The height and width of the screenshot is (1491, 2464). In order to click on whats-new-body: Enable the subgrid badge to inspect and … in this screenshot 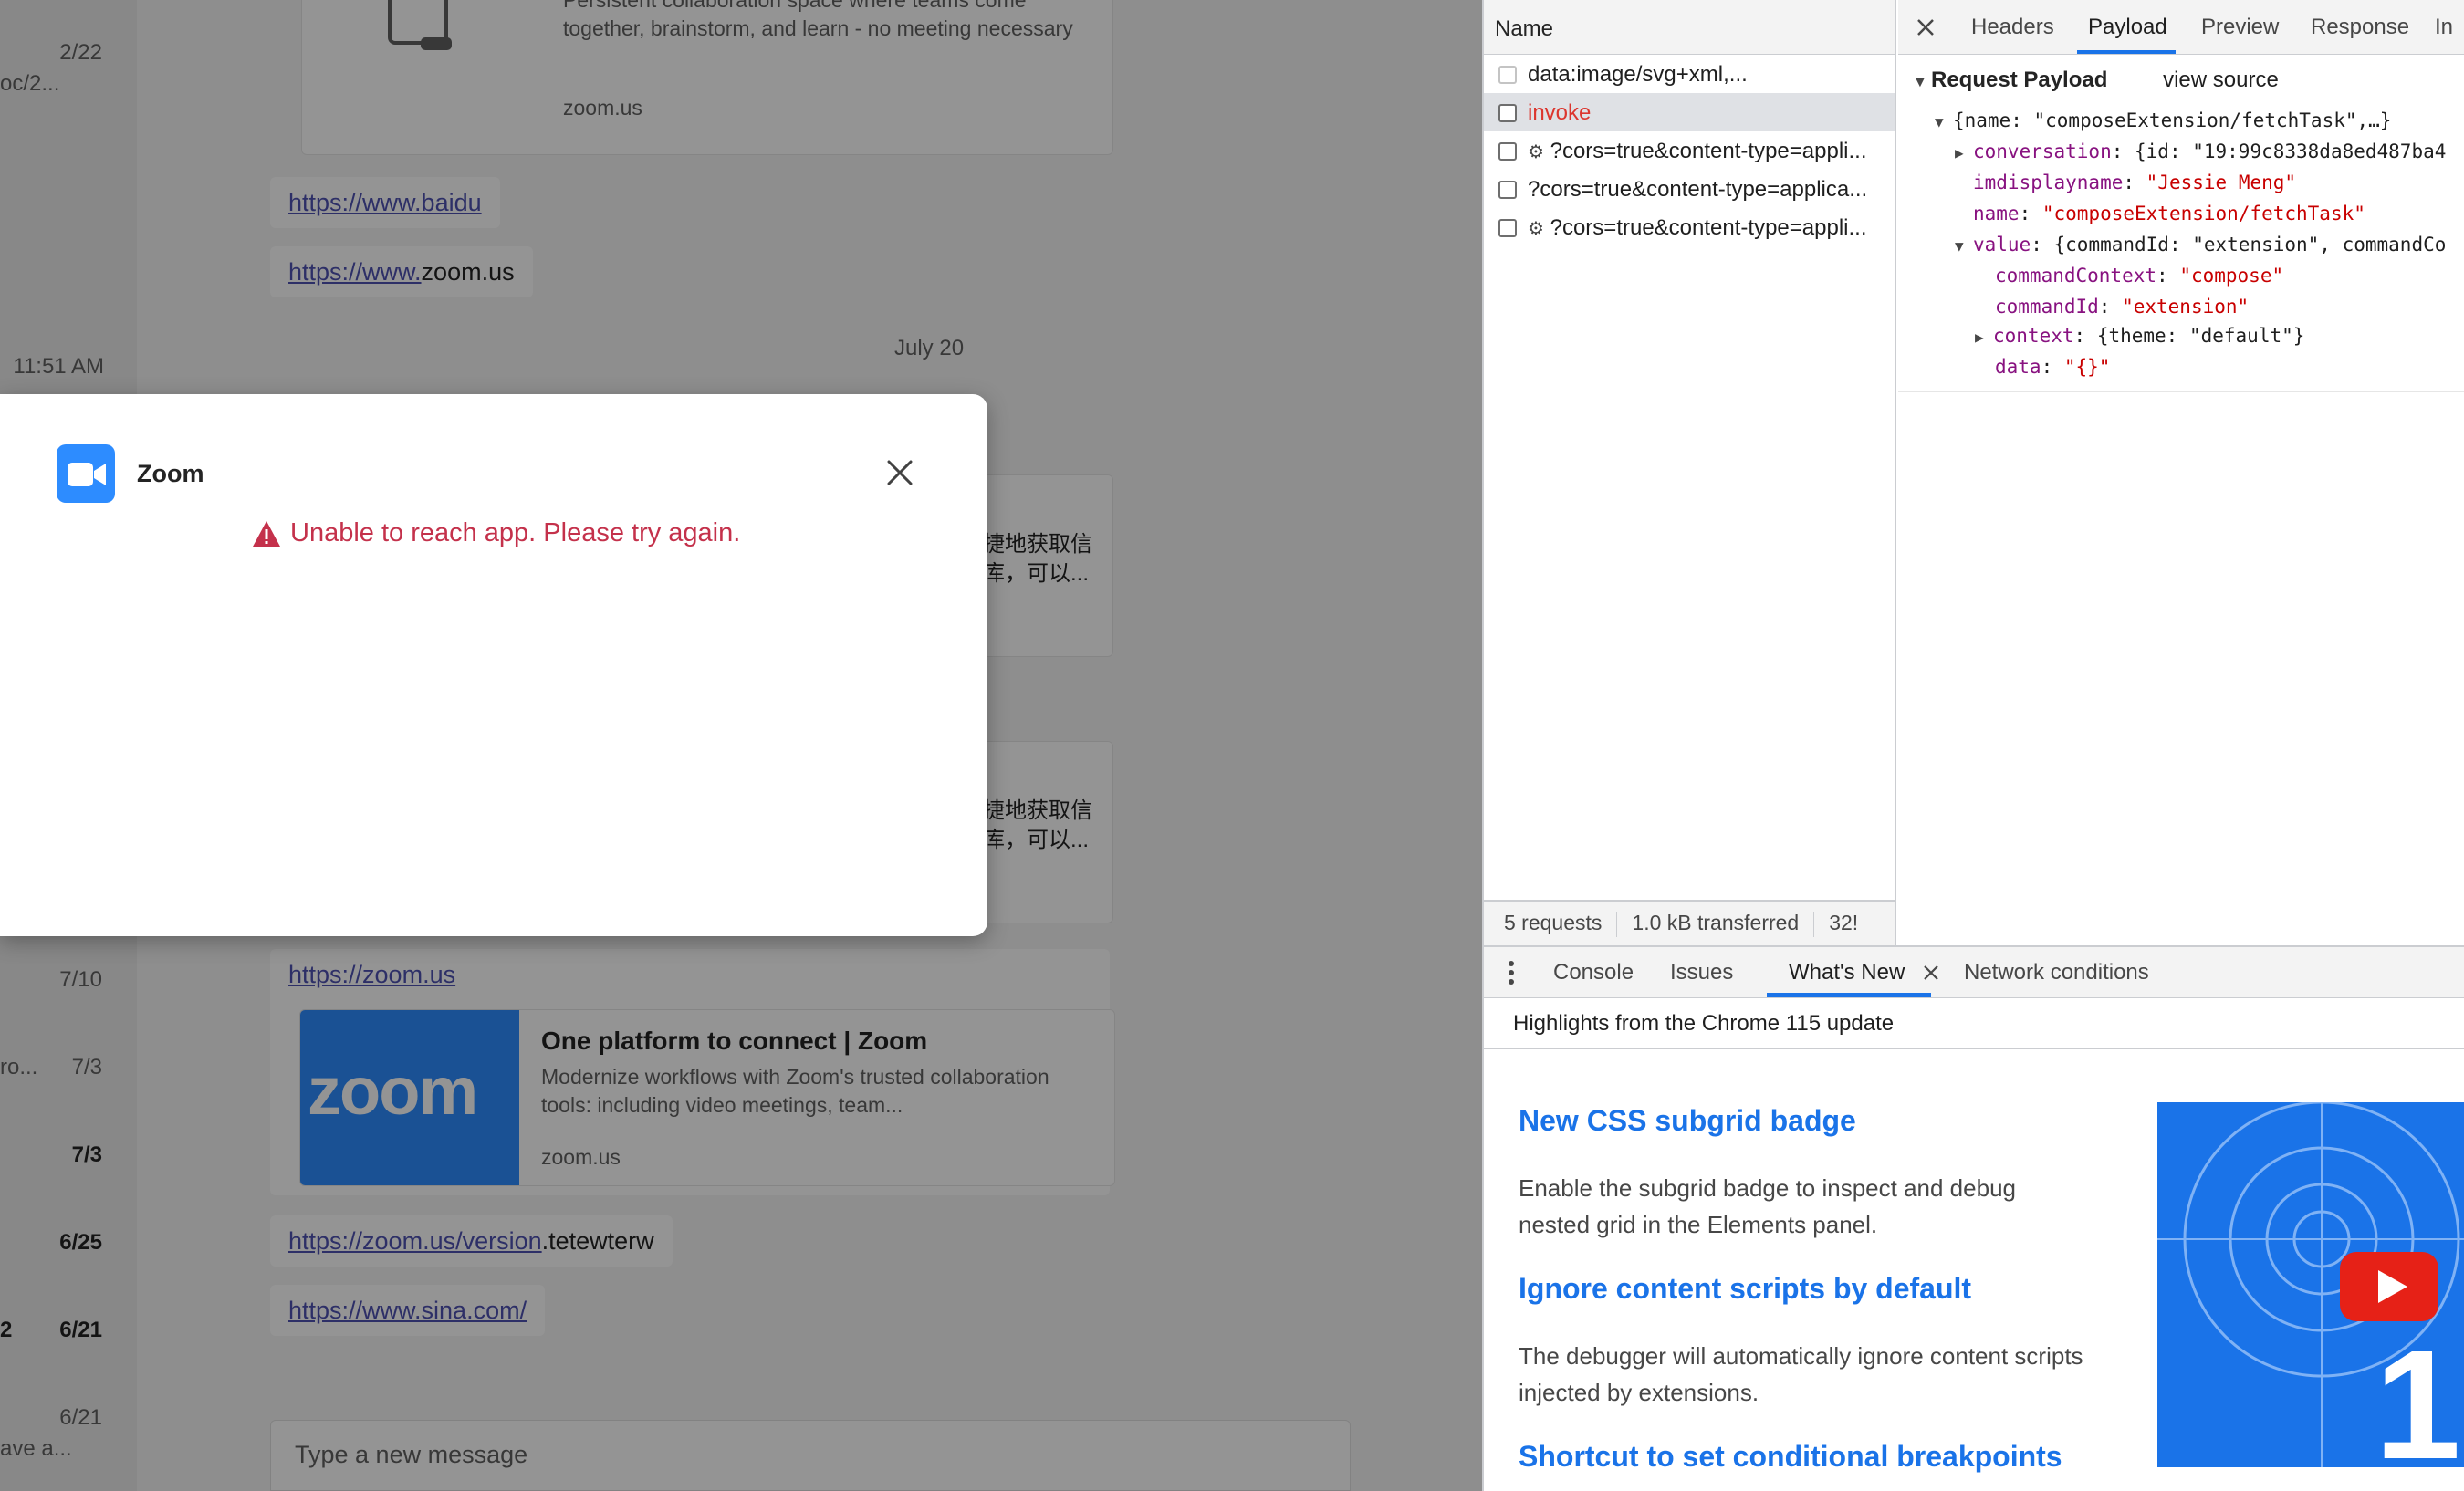, I will do `click(1767, 1206)`.